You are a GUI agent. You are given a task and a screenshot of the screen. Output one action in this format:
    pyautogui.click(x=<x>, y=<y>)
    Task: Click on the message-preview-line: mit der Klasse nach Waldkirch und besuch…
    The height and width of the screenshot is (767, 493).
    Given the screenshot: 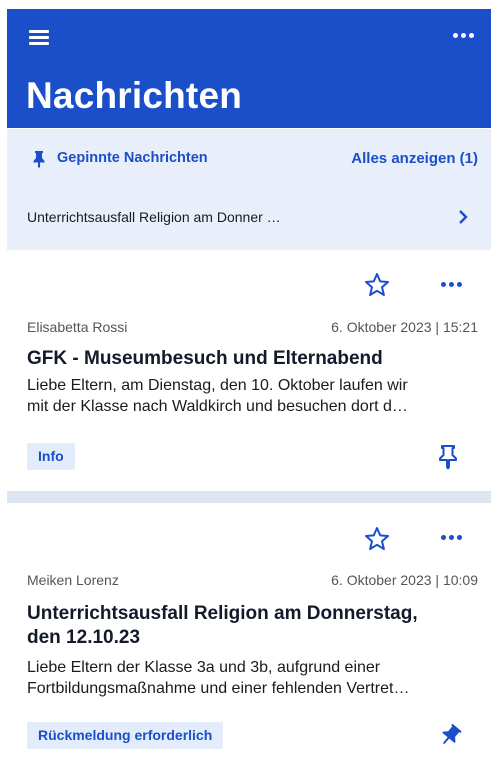 What is the action you would take?
    pyautogui.click(x=217, y=406)
    